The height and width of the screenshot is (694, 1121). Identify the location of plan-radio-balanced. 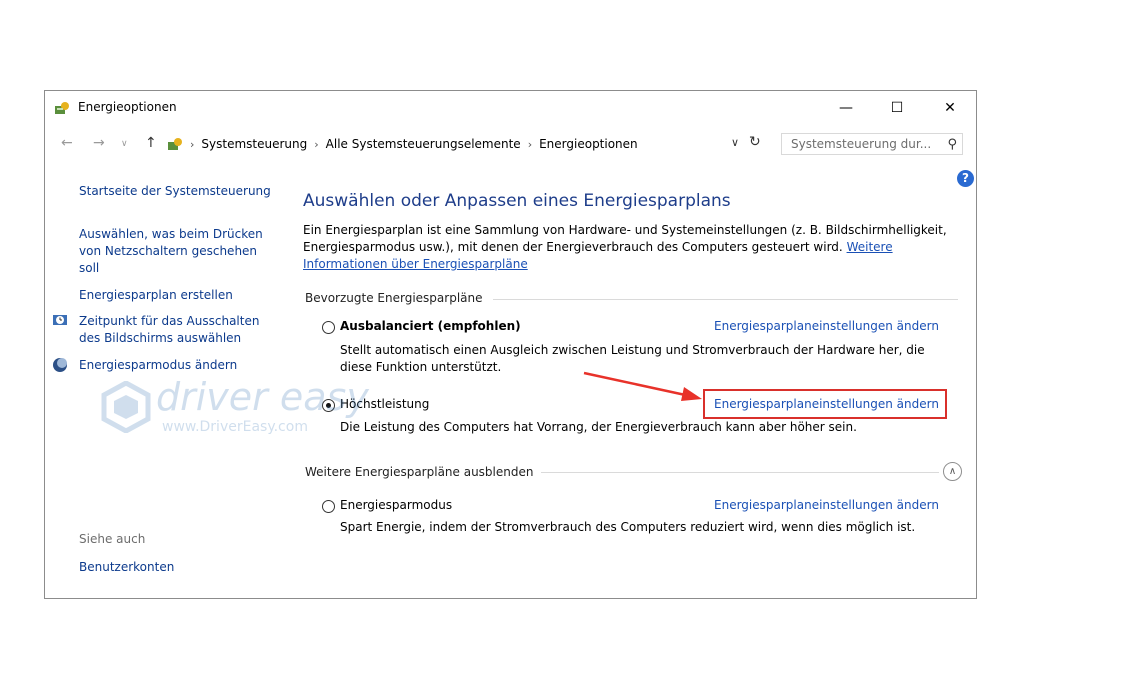
(328, 327).